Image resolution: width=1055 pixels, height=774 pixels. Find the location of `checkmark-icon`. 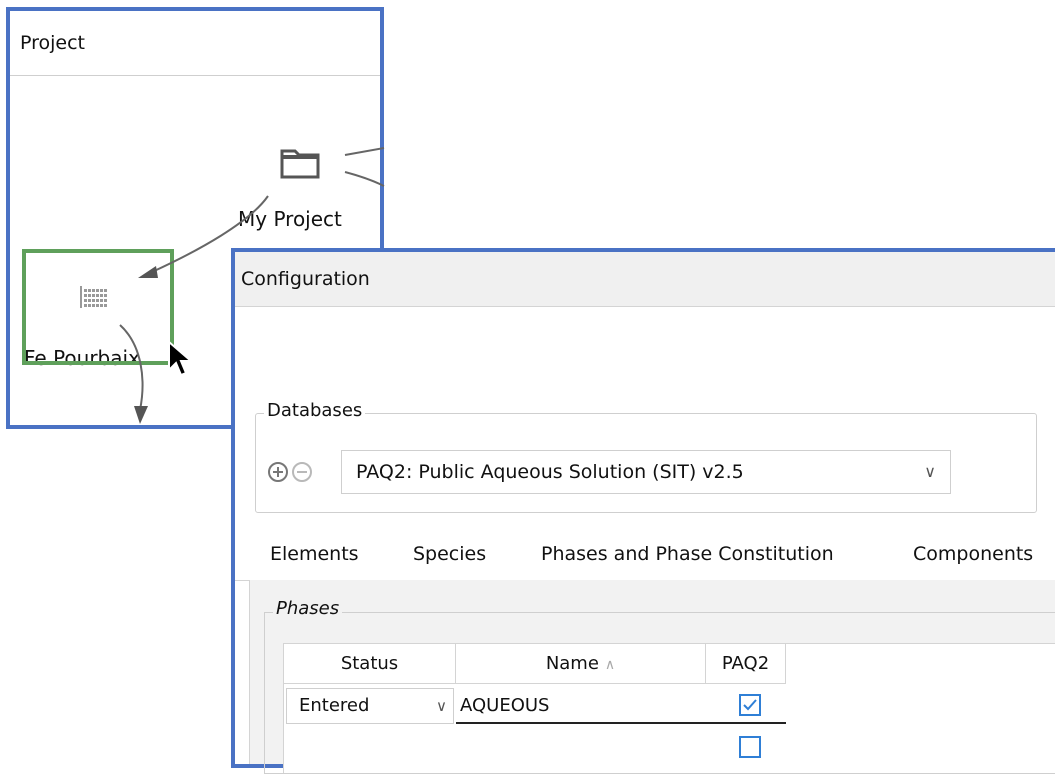

checkmark-icon is located at coordinates (750, 705).